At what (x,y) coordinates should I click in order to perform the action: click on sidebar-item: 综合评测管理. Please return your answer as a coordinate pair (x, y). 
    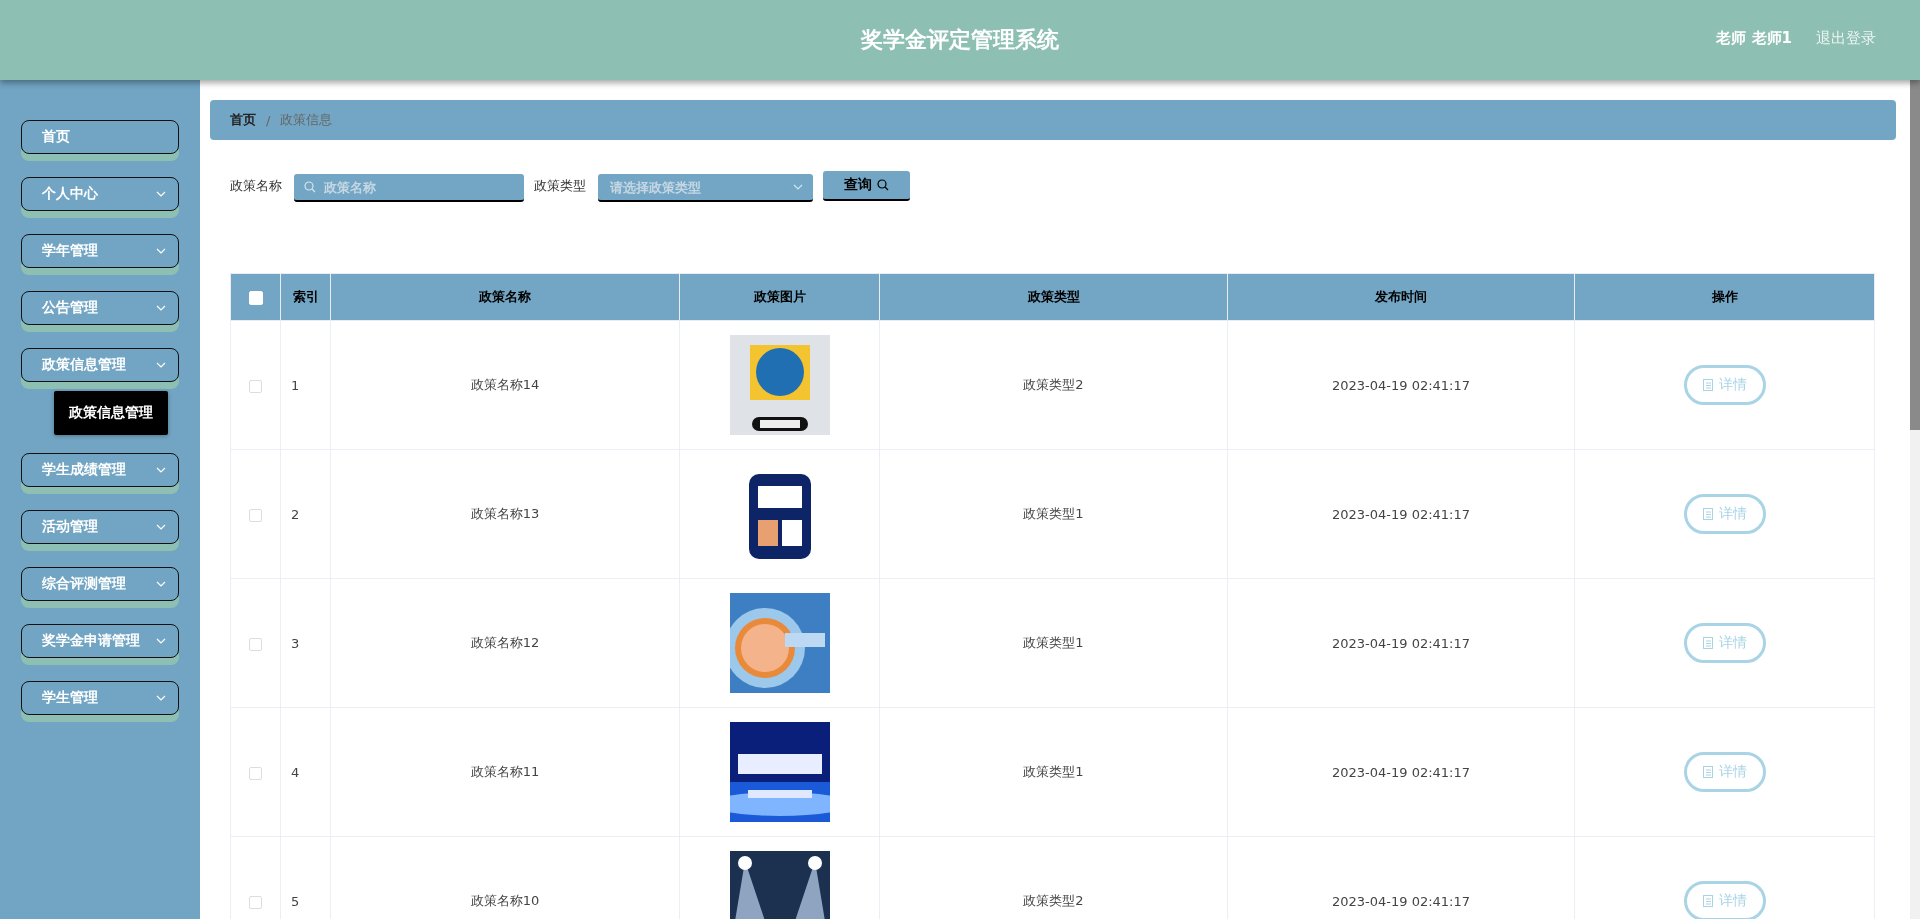
    Looking at the image, I should click on (100, 587).